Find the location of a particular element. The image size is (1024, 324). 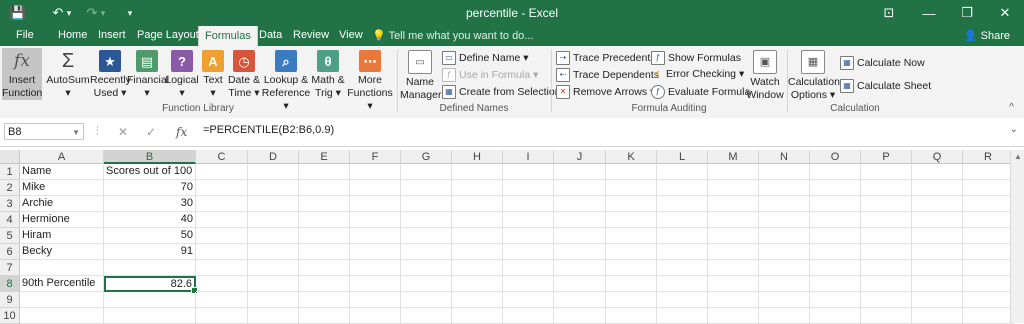

text-button: A Text ▾ is located at coordinates (213, 75).